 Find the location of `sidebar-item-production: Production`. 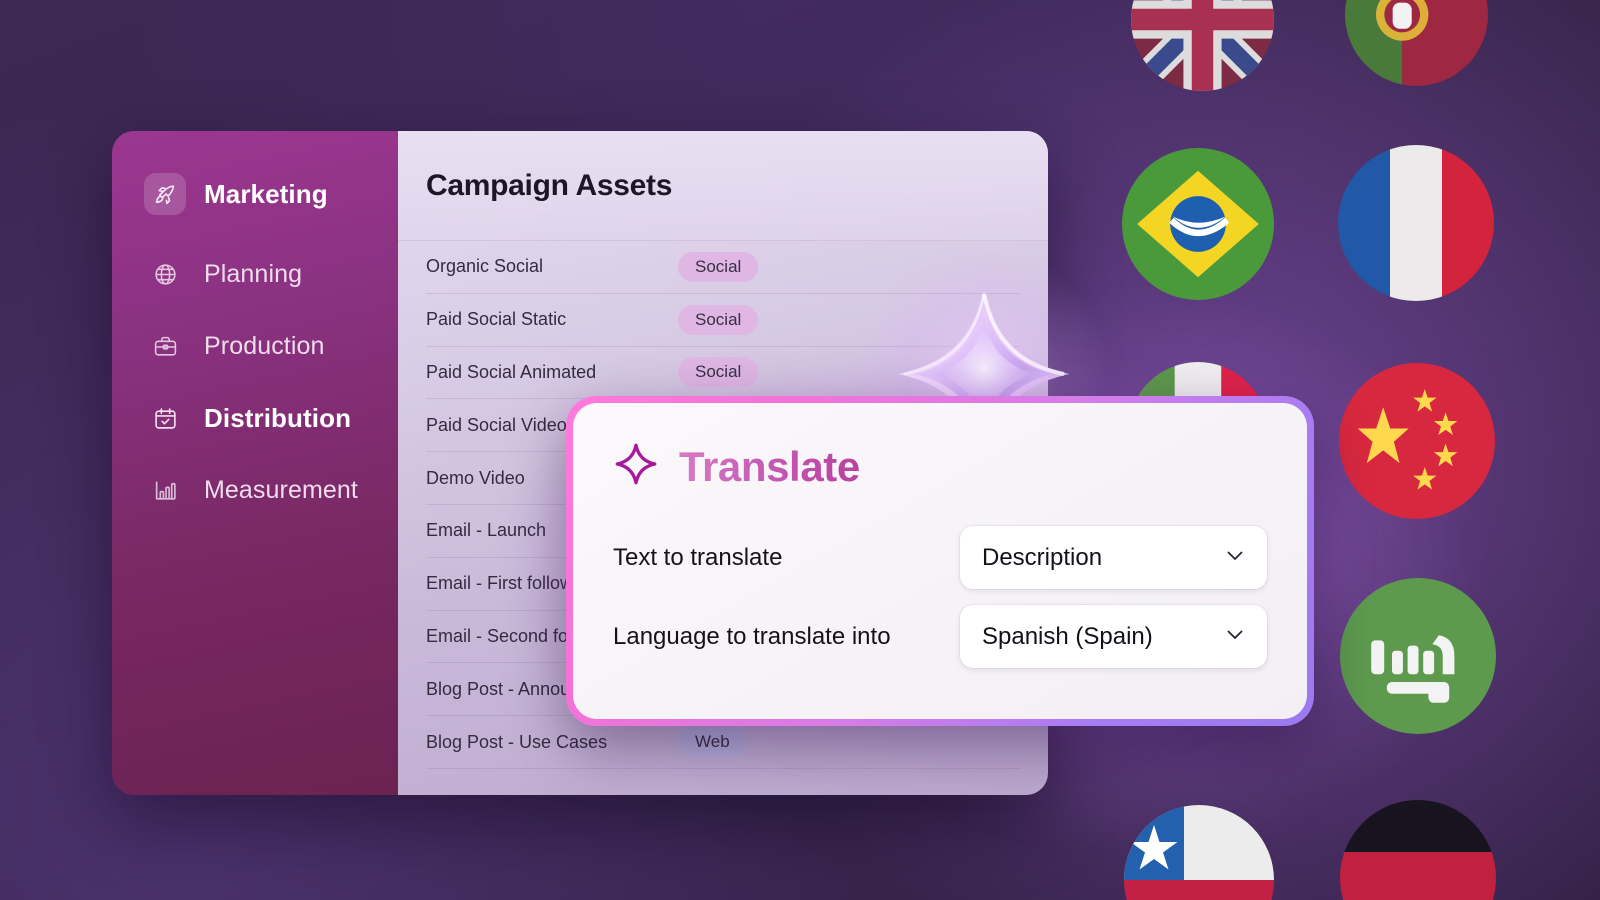

sidebar-item-production: Production is located at coordinates (255, 346).